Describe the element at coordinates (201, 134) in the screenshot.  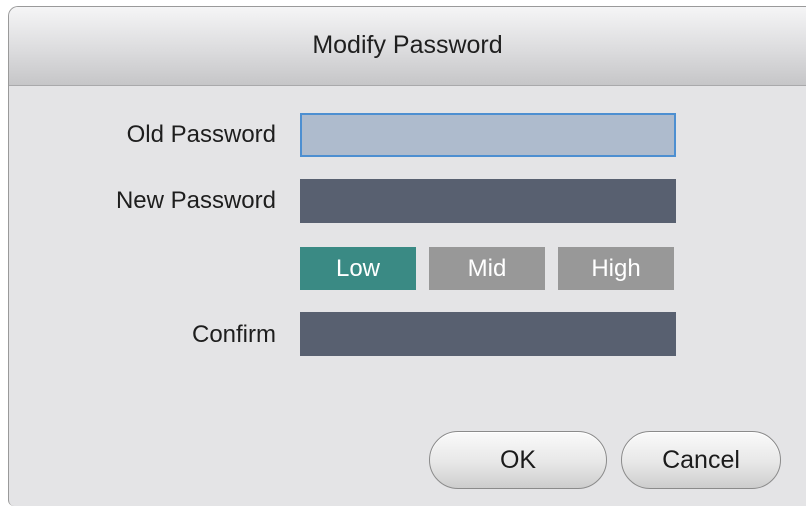
I see `old-password-label: Old Password` at that location.